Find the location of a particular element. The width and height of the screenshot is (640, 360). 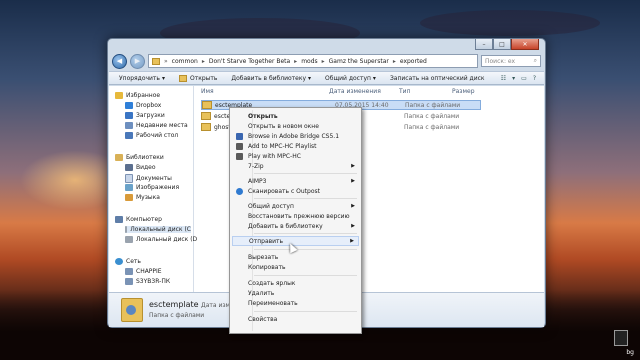

menu-item-properties: Свойства is located at coordinates (295, 319).